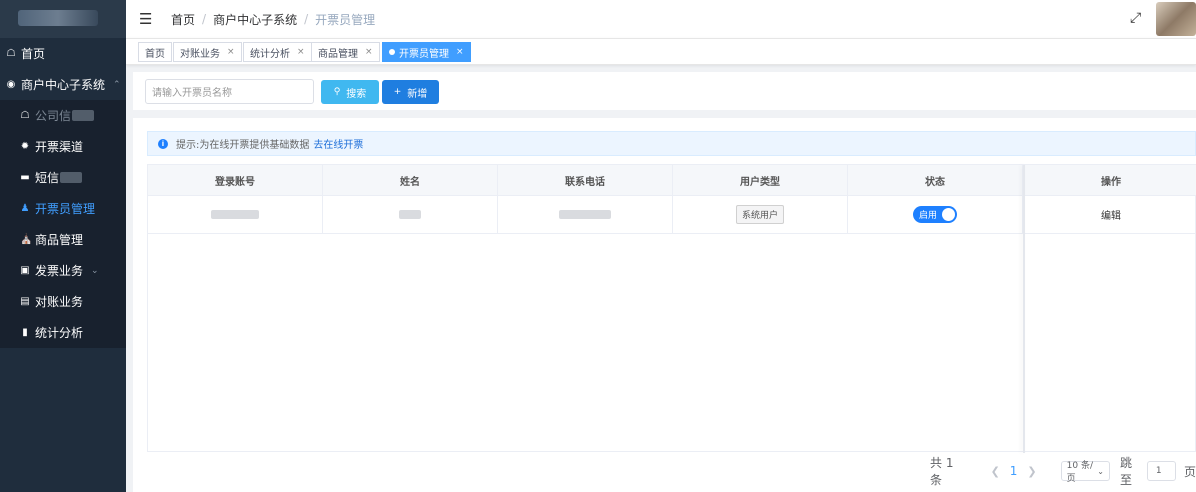 The height and width of the screenshot is (492, 1196). What do you see at coordinates (59, 271) in the screenshot?
I see `sidebar-item-label: 发票业务` at bounding box center [59, 271].